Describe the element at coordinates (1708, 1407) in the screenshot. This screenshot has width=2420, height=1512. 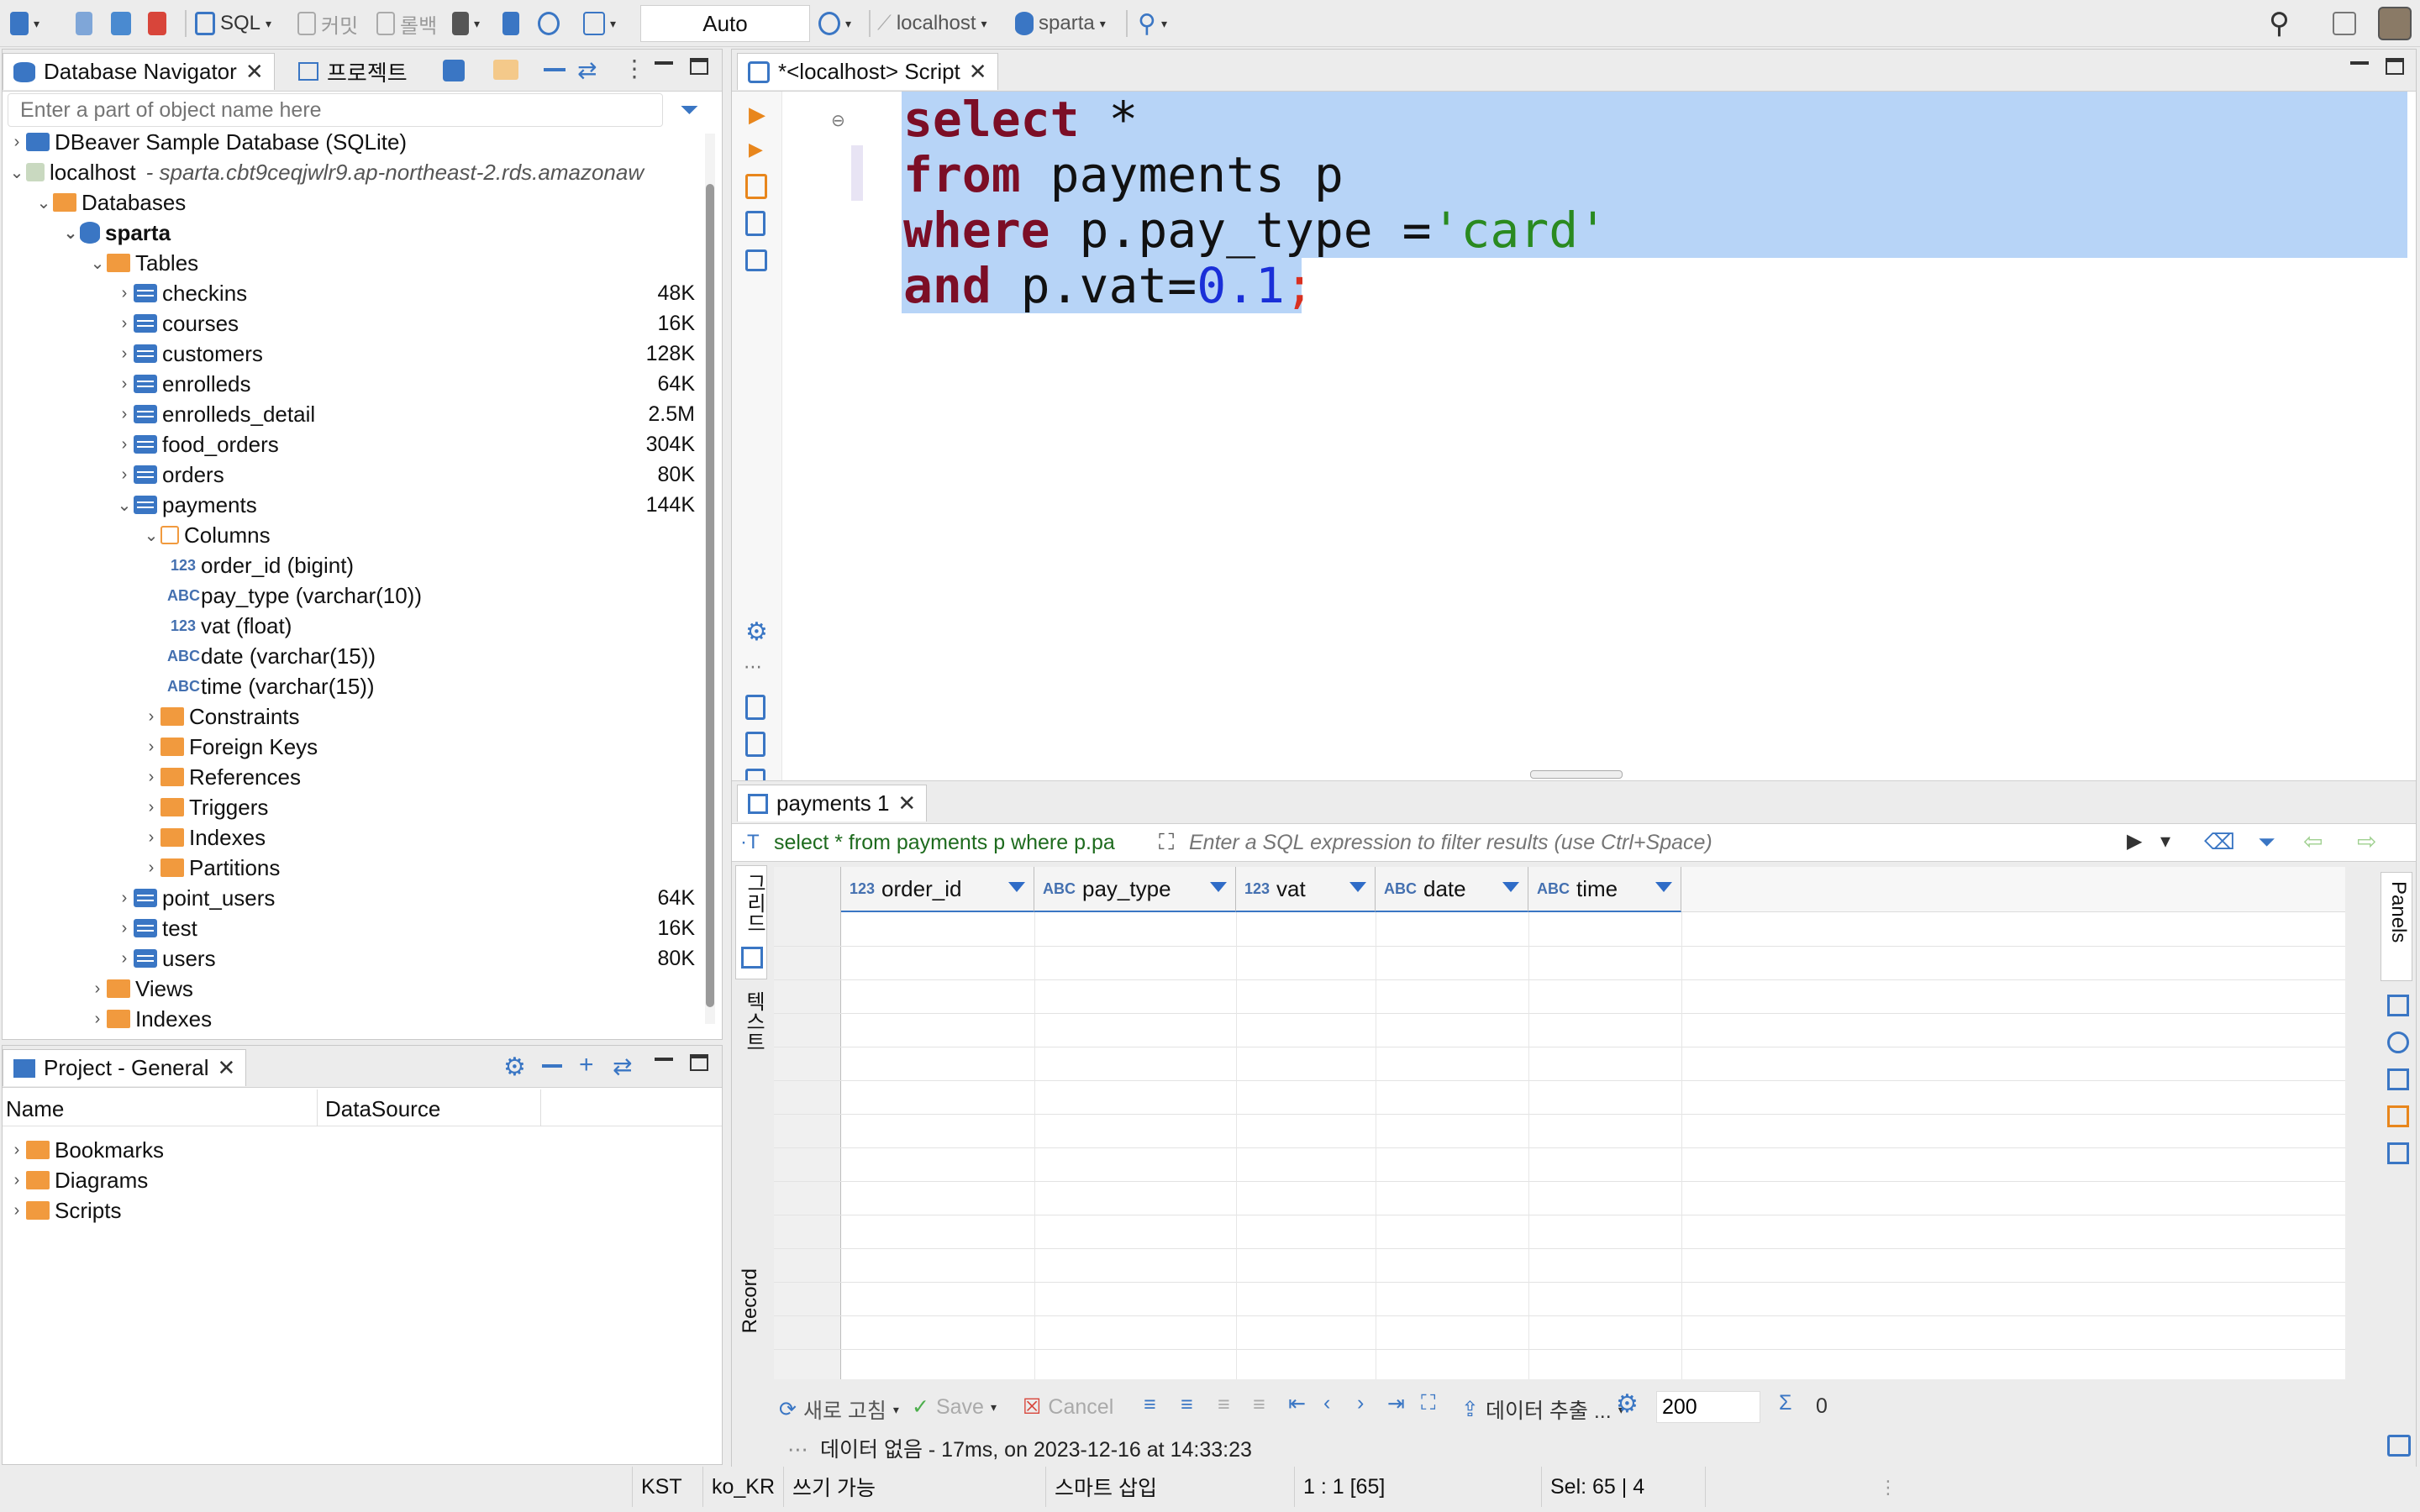
I see `fetch-size-input` at that location.